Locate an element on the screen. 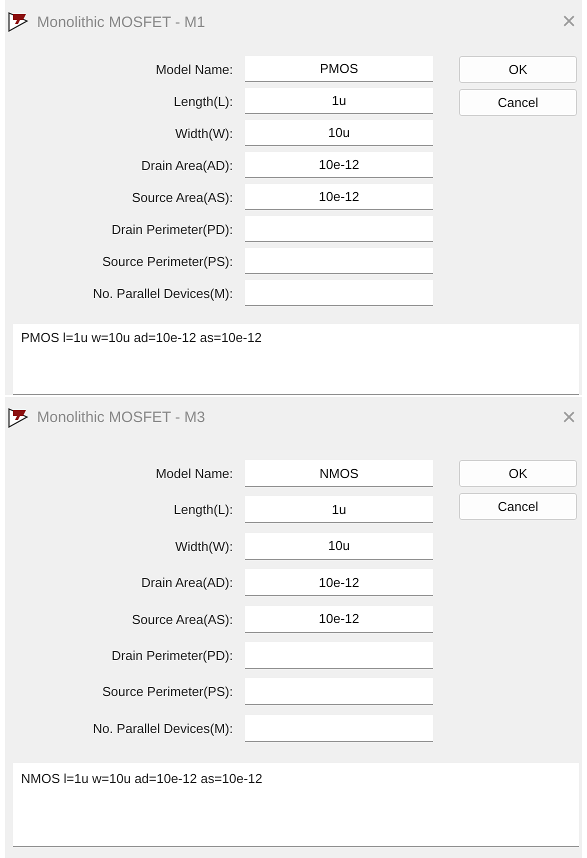 The image size is (587, 858). input-field: PMOS is located at coordinates (339, 69).